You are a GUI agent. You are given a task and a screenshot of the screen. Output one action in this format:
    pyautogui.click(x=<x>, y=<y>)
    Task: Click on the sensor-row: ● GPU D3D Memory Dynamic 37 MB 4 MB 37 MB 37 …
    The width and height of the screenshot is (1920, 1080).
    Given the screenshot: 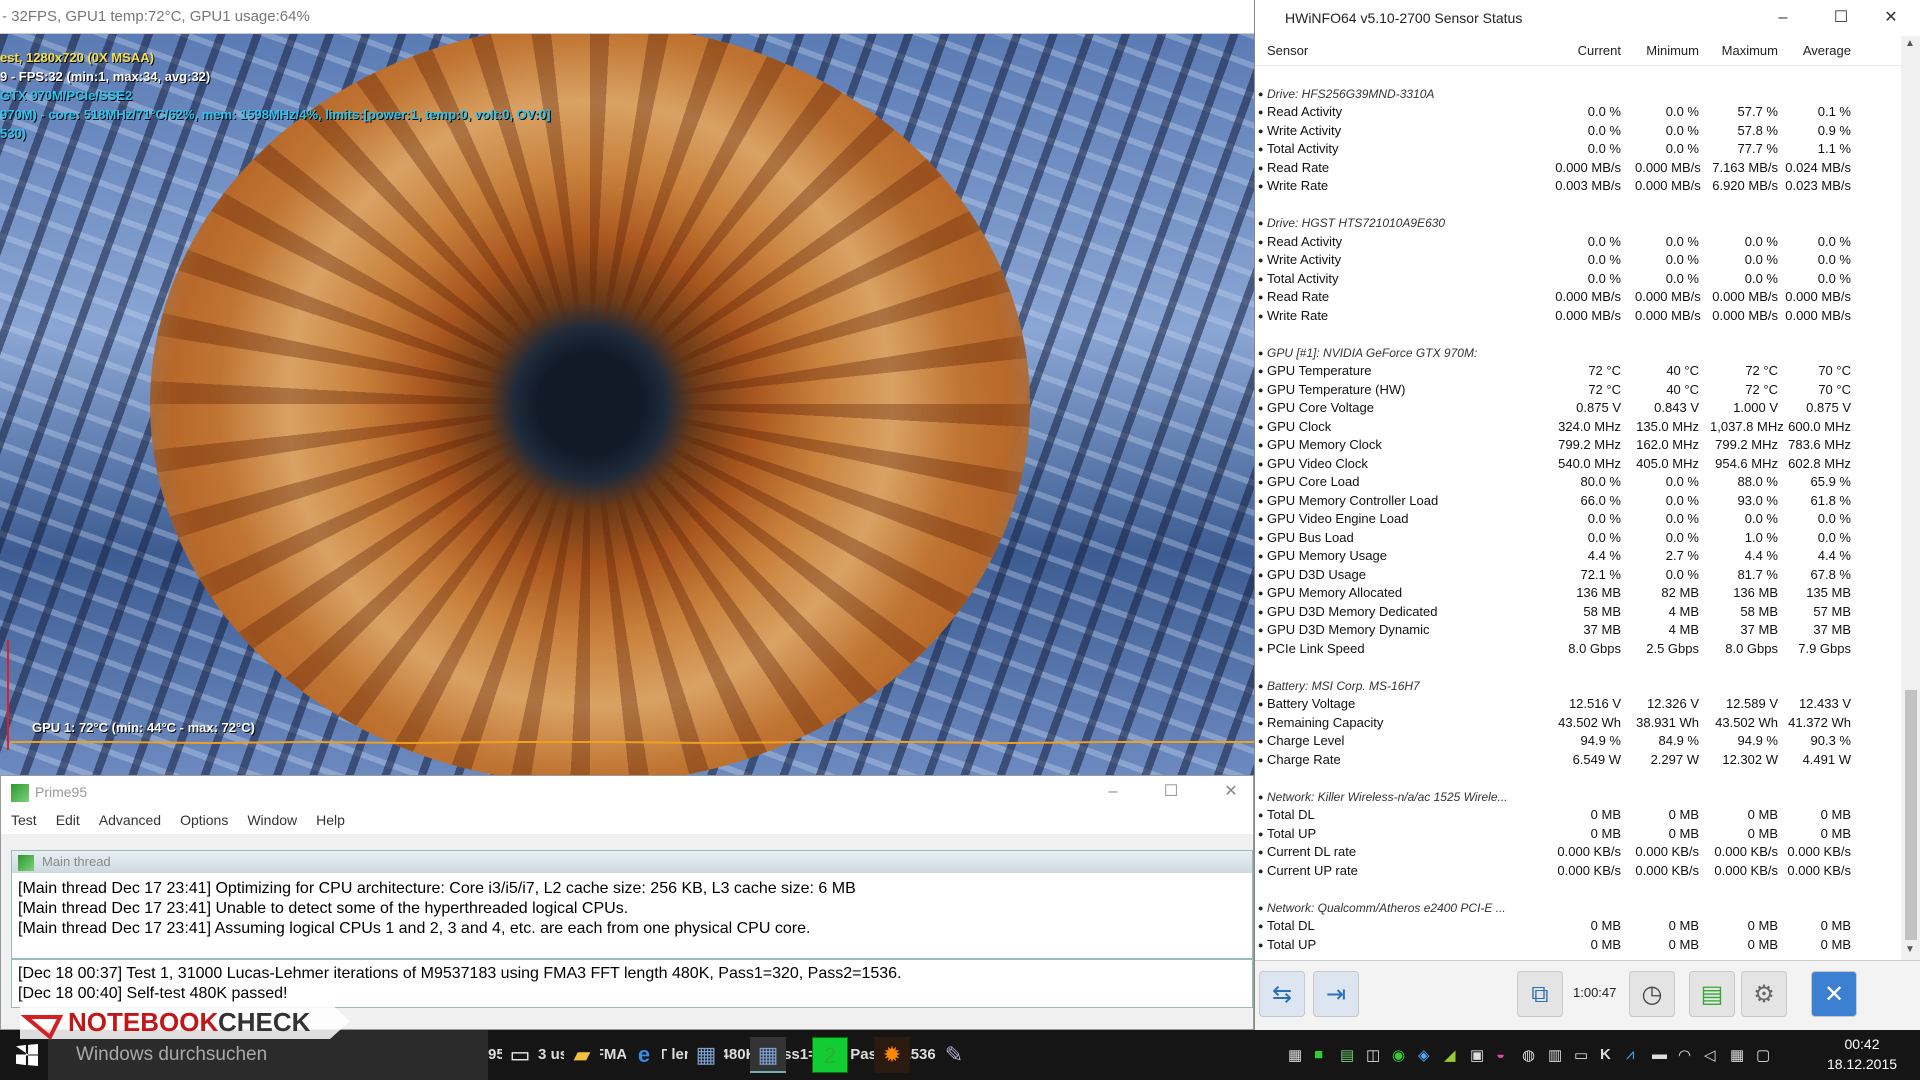 What is the action you would take?
    pyautogui.click(x=1578, y=630)
    